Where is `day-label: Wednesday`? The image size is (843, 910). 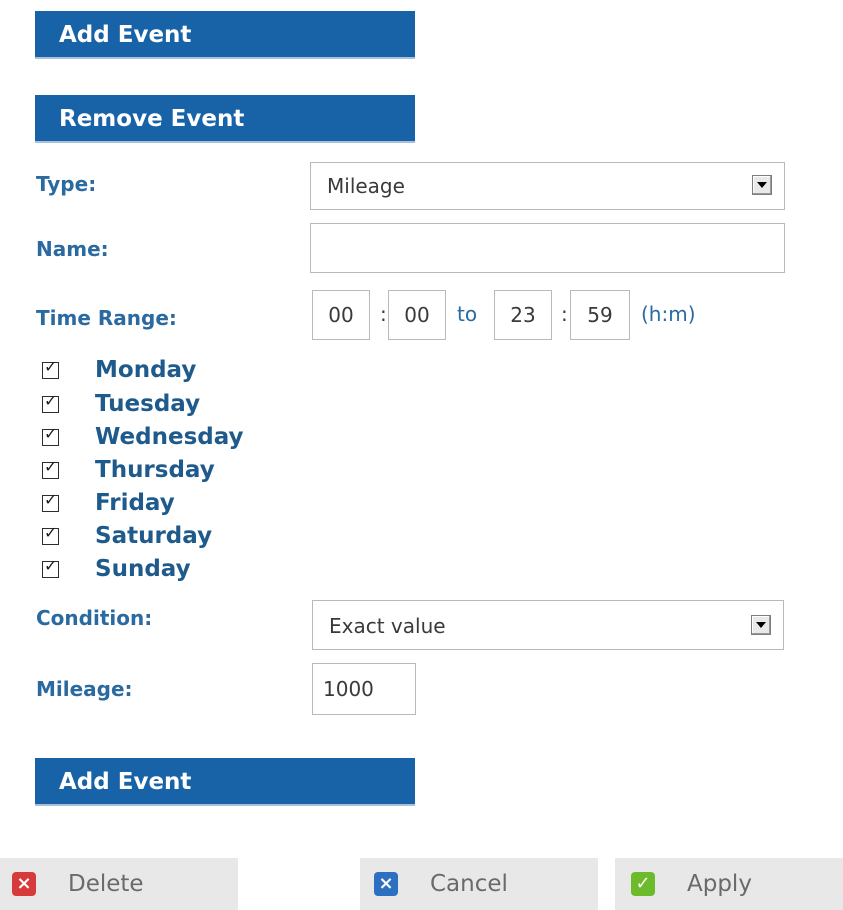
day-label: Wednesday is located at coordinates (169, 437).